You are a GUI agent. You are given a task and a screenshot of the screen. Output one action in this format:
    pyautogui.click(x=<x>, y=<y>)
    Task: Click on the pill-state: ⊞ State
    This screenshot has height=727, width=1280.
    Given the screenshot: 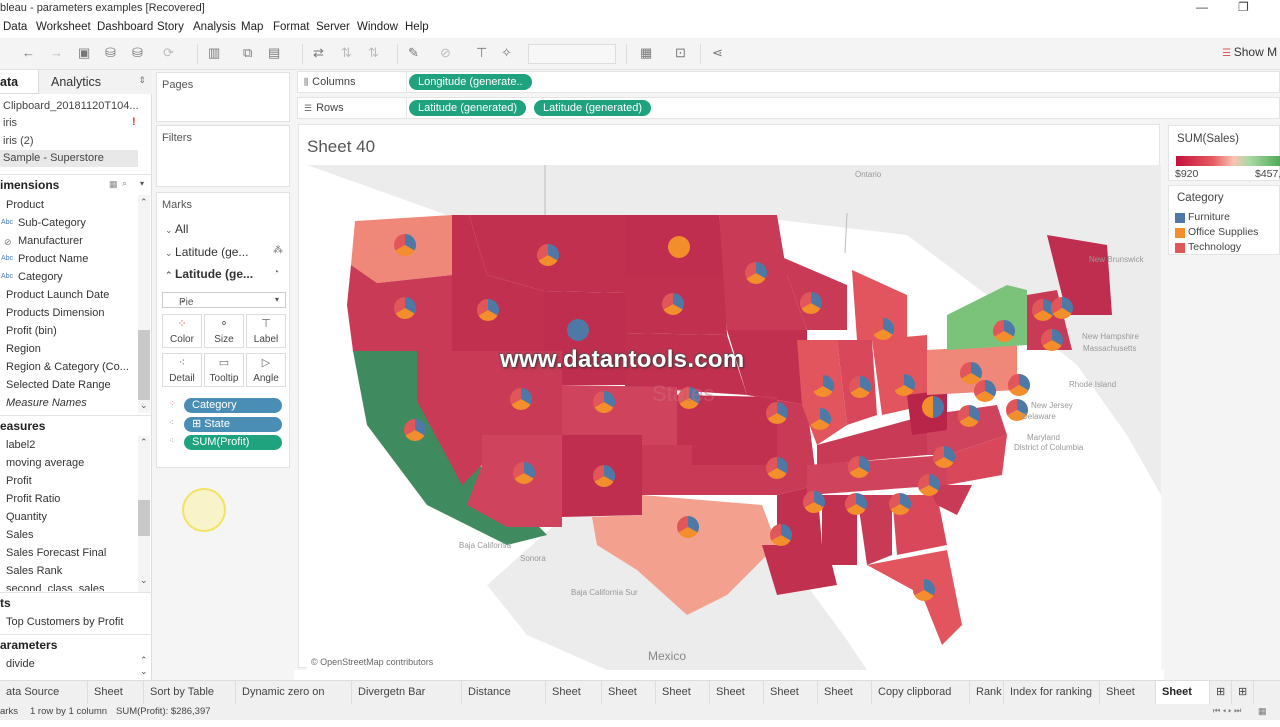 What is the action you would take?
    pyautogui.click(x=233, y=424)
    